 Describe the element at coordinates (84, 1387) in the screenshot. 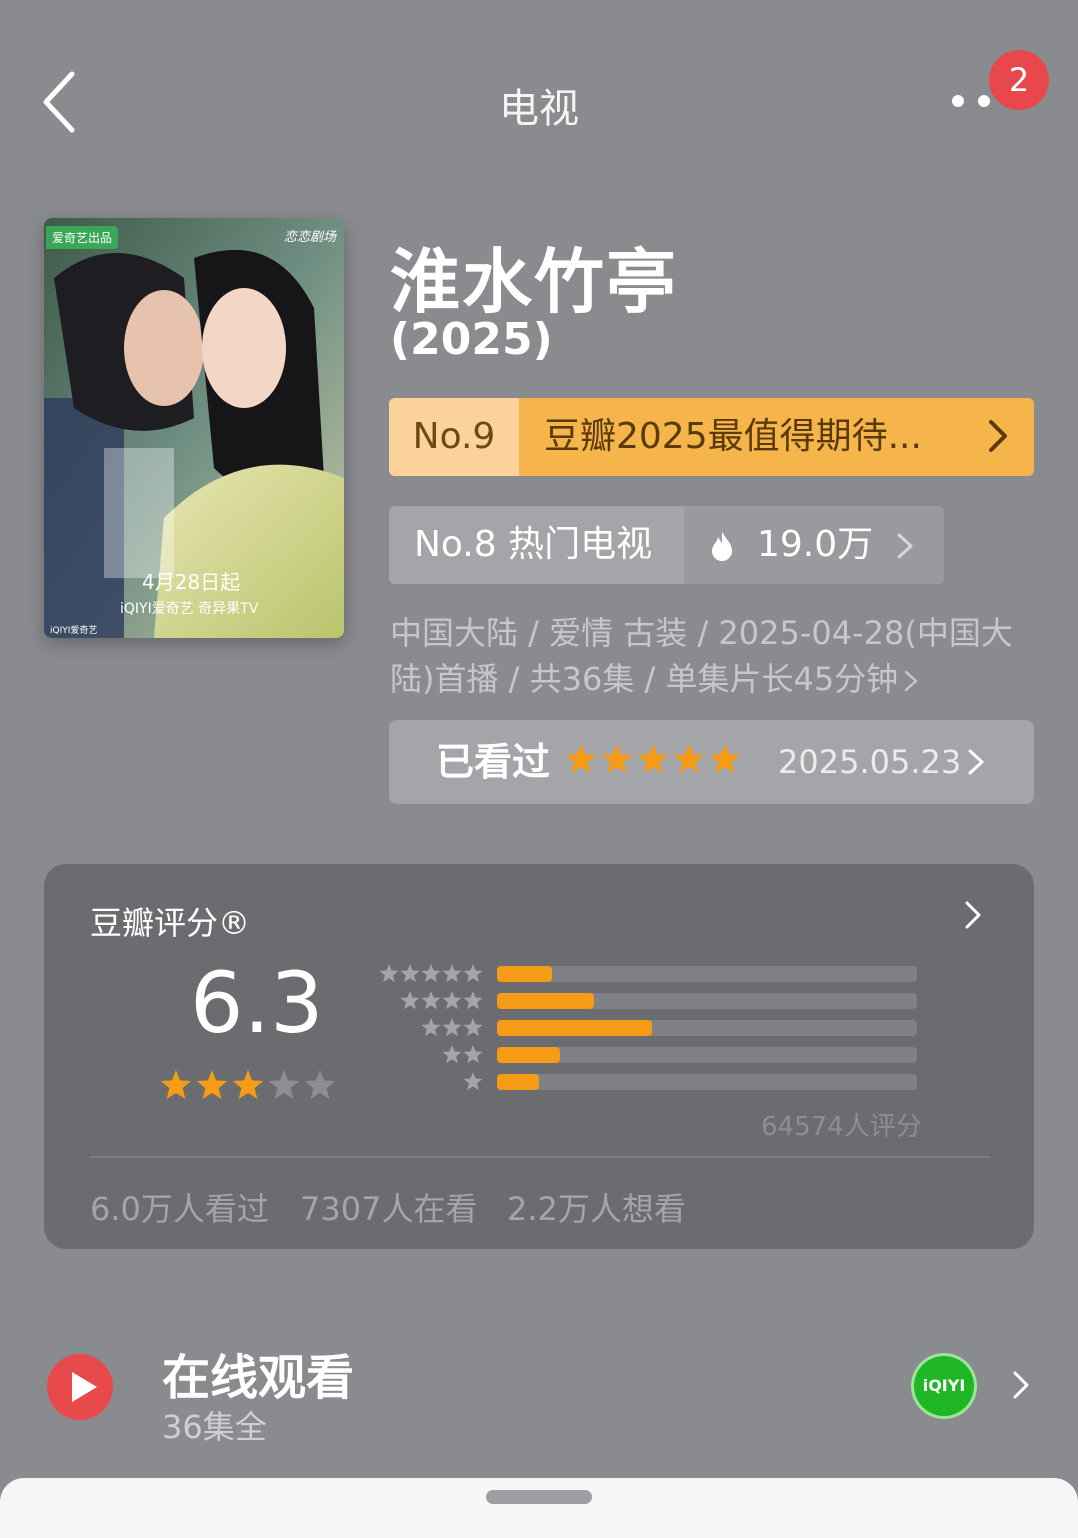

I see `play-triangle-icon` at that location.